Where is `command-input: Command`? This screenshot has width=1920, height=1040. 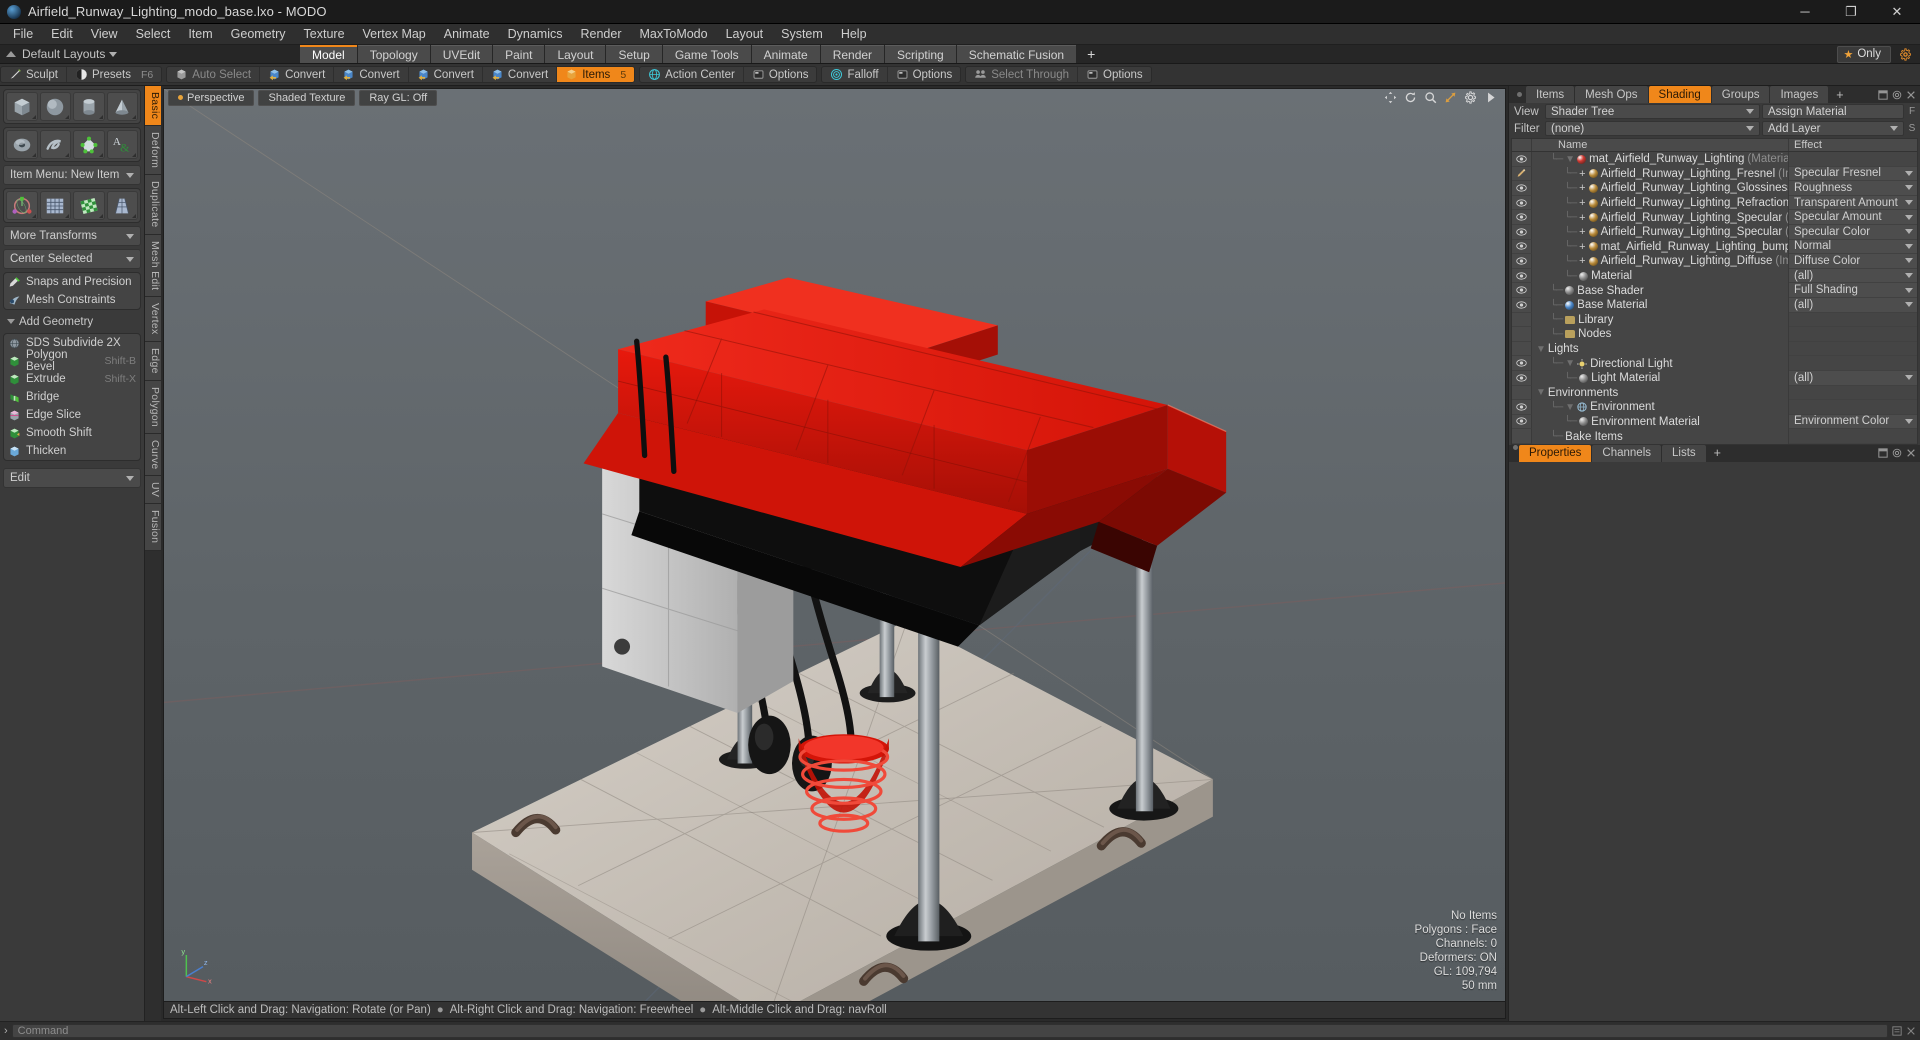
command-input: Command is located at coordinates (949, 1031).